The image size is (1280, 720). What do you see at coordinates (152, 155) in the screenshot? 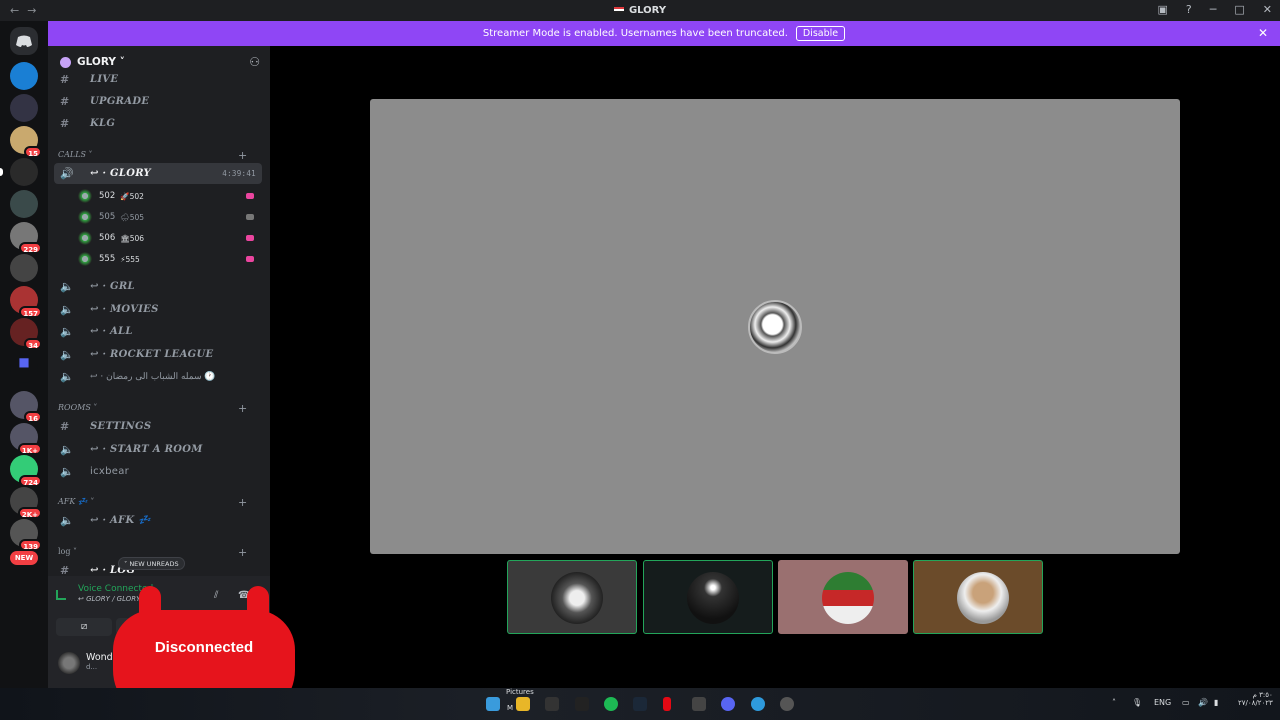
I see `category-calls: CALLS ˅ +` at bounding box center [152, 155].